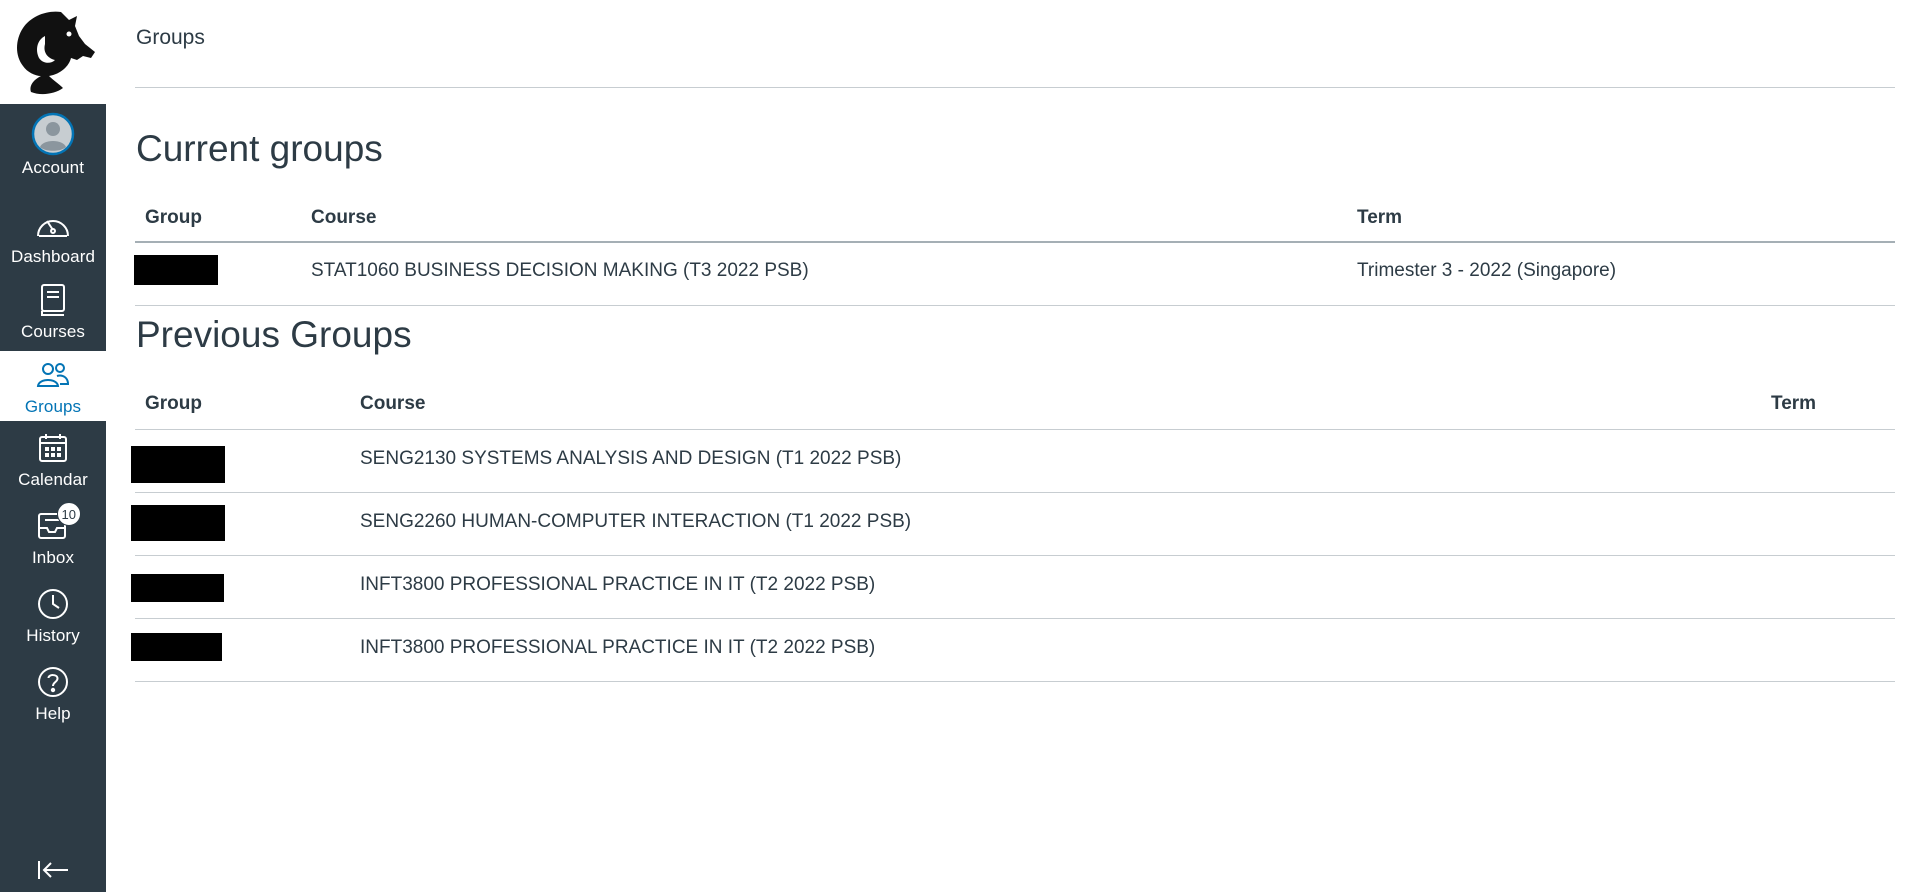 The image size is (1920, 892). What do you see at coordinates (53, 406) in the screenshot?
I see `sidebar-item-label: Groups` at bounding box center [53, 406].